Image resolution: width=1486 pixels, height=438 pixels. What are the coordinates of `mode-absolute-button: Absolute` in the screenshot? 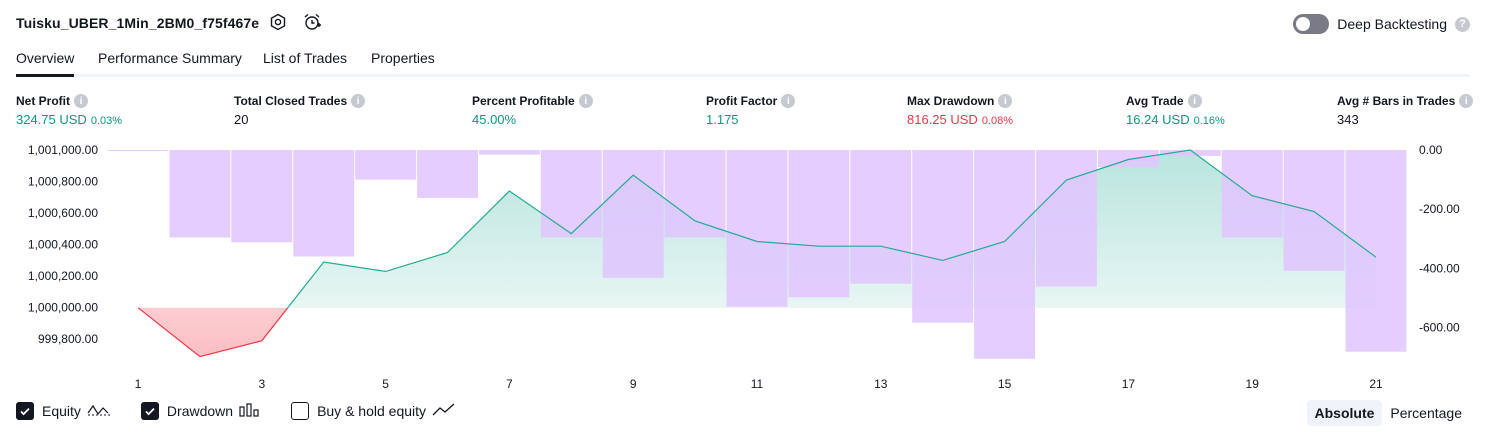 It's located at (1344, 413).